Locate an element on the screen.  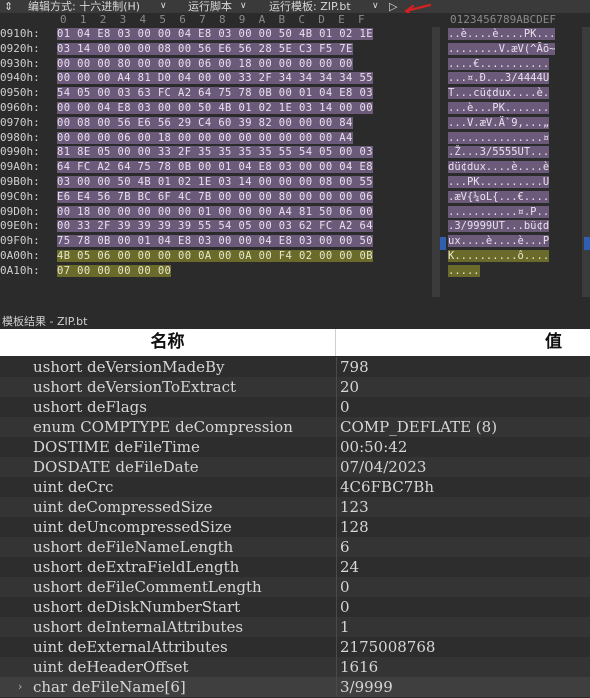
field-value: 4C6FBC7Bh is located at coordinates (465, 487).